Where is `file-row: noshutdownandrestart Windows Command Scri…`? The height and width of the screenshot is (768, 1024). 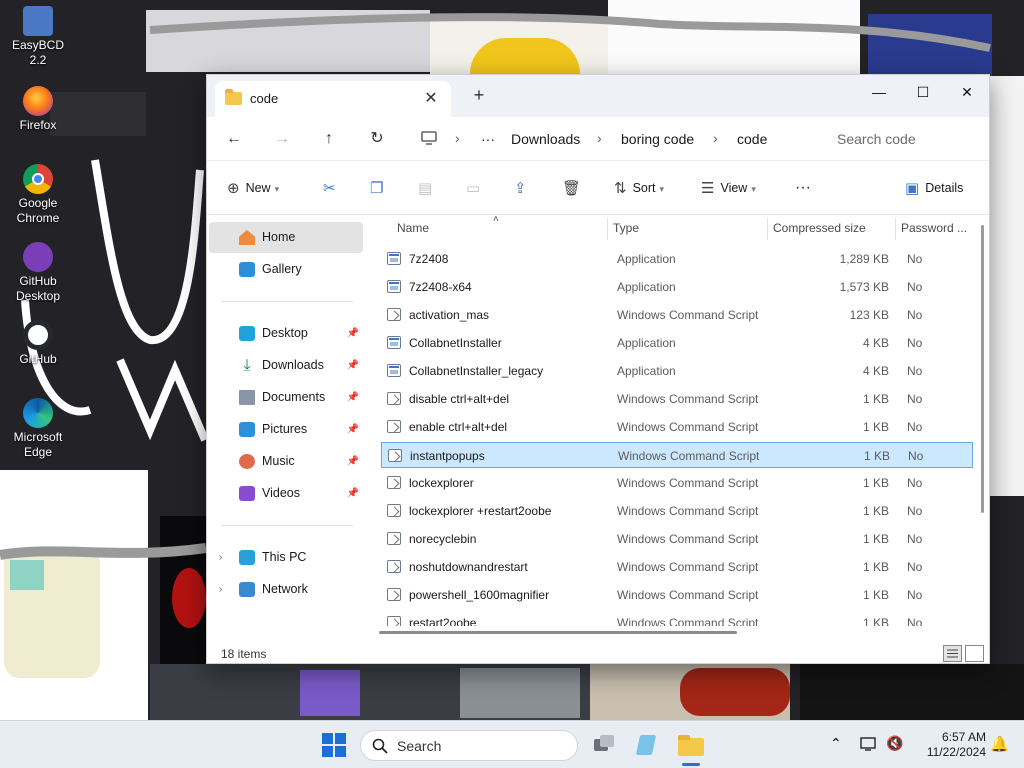 file-row: noshutdownandrestart Windows Command Scri… is located at coordinates (677, 567).